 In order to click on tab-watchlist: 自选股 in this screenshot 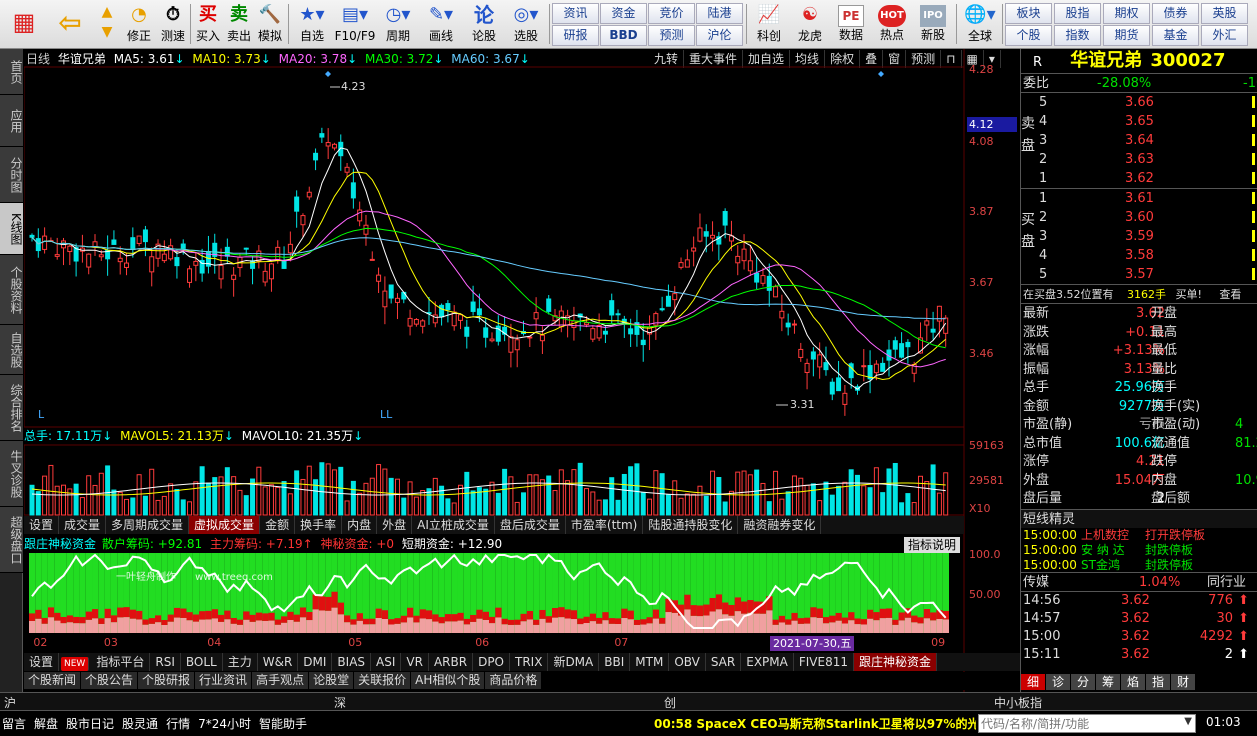, I will do `click(11, 350)`.